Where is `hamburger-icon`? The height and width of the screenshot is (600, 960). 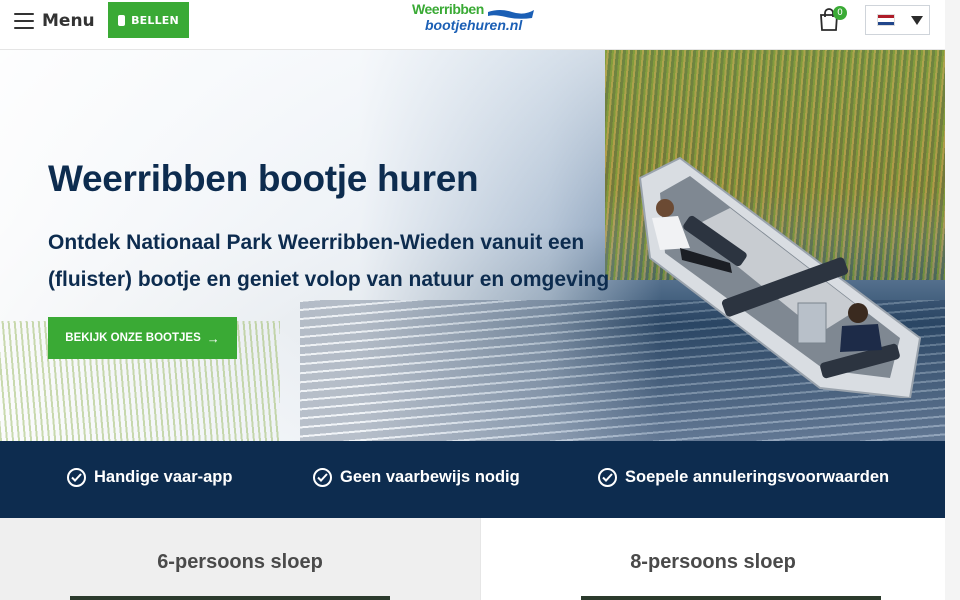
hamburger-icon is located at coordinates (24, 21).